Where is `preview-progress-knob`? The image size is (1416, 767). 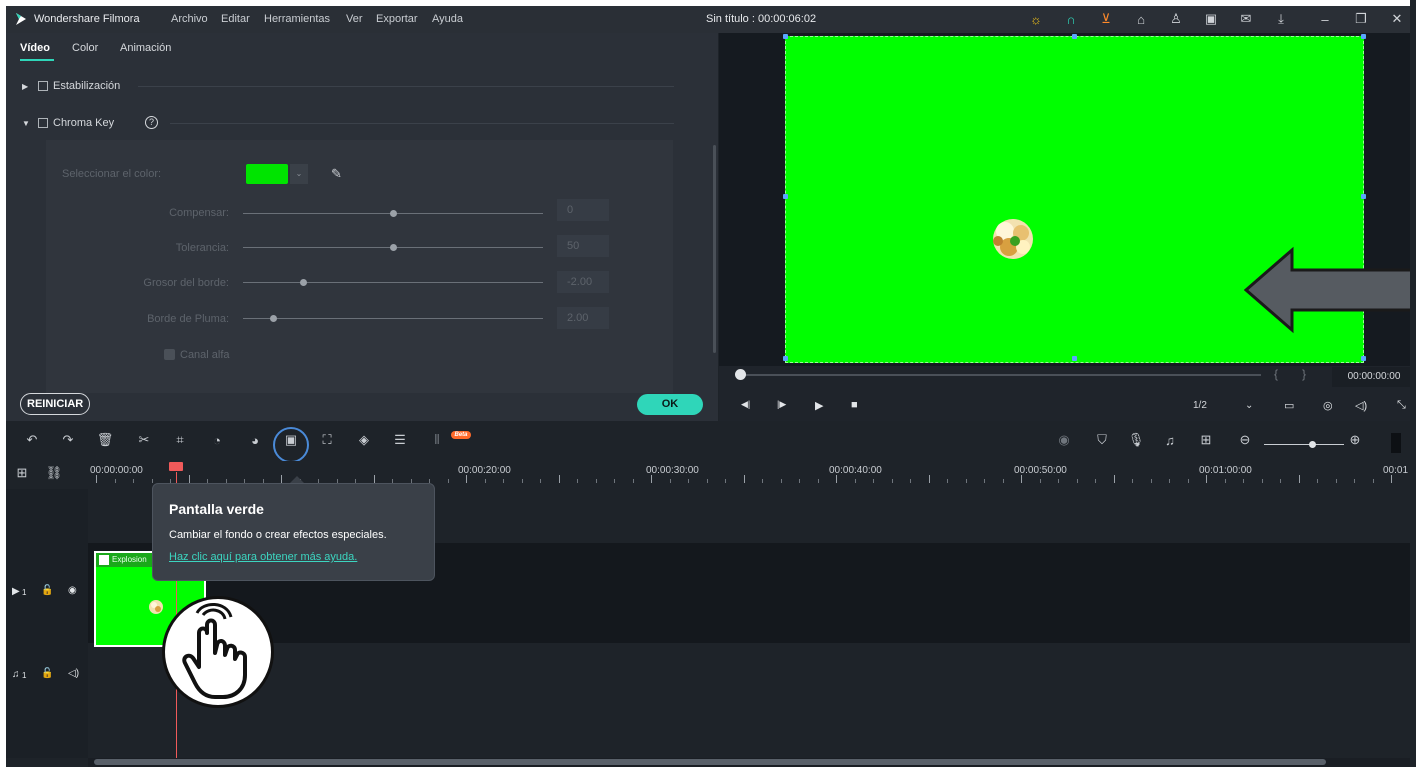 preview-progress-knob is located at coordinates (740, 374).